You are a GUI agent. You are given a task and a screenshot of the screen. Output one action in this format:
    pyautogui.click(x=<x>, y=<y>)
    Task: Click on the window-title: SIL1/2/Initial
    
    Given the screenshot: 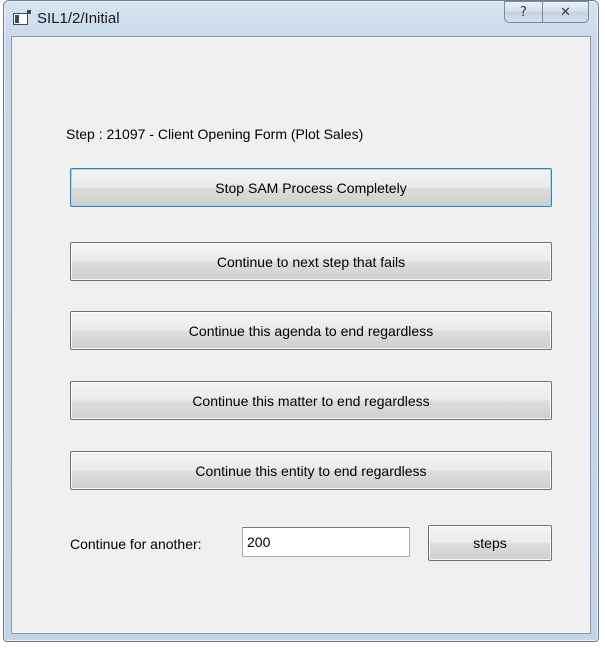 What is the action you would take?
    pyautogui.click(x=78, y=18)
    